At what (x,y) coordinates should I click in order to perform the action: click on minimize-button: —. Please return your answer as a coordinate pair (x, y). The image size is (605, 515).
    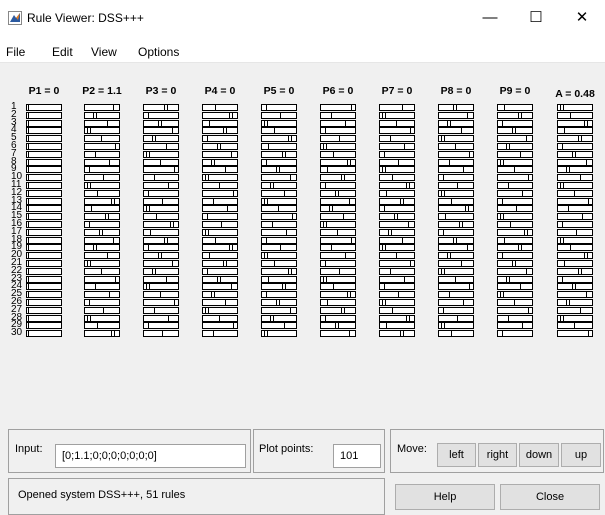
    Looking at the image, I should click on (490, 17).